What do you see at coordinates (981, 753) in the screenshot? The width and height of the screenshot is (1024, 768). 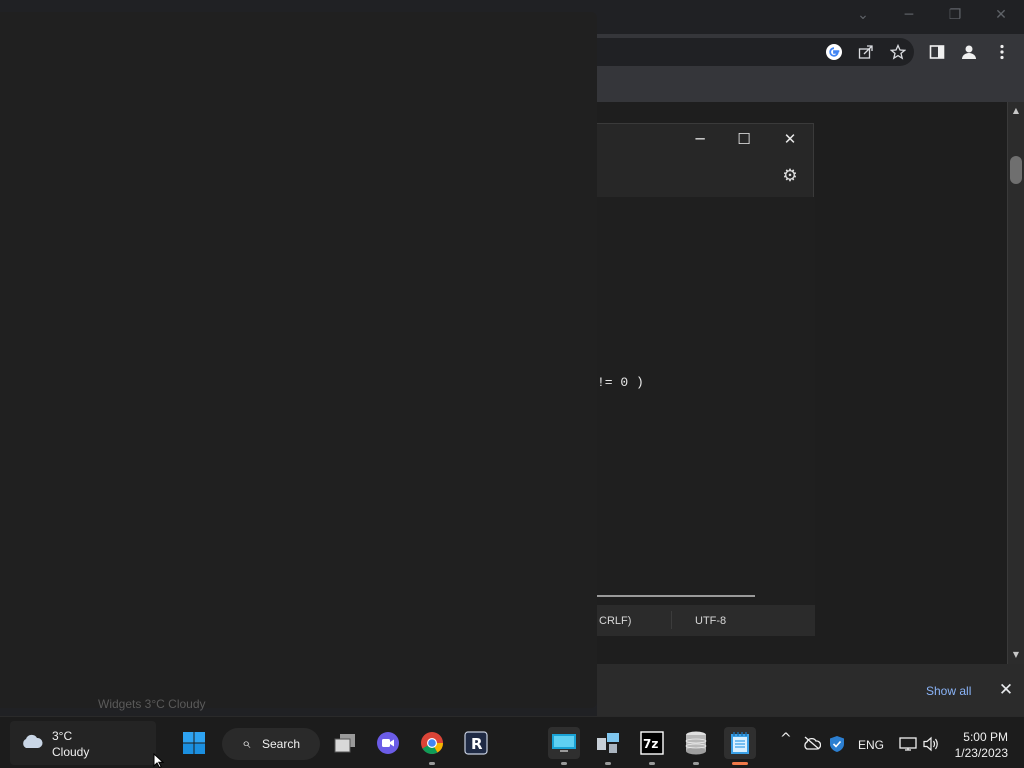 I see `clock-date: 1/23/2023` at bounding box center [981, 753].